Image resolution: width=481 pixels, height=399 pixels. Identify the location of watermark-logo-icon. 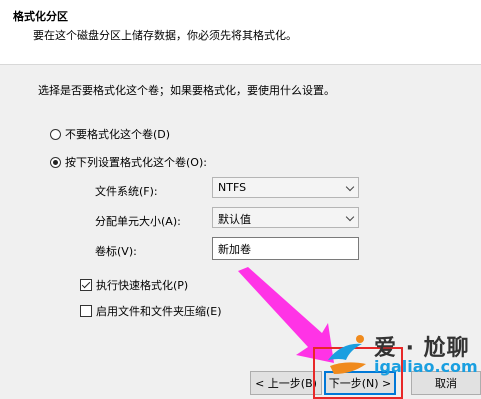
(347, 354).